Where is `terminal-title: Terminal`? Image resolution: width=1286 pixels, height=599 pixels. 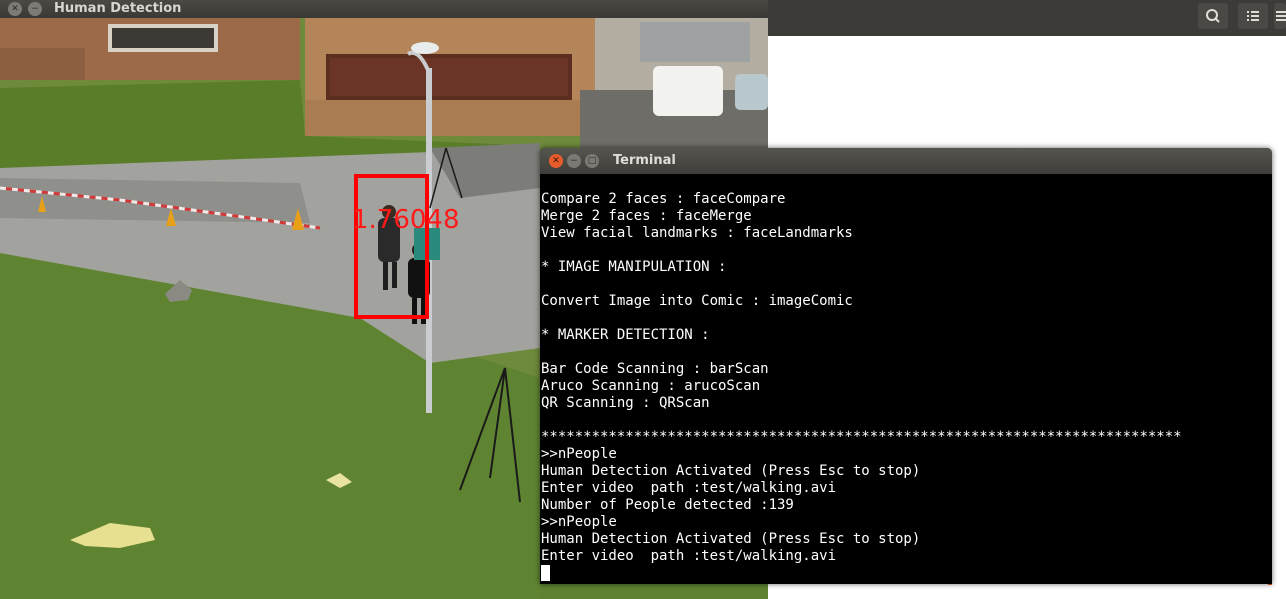 terminal-title: Terminal is located at coordinates (644, 160).